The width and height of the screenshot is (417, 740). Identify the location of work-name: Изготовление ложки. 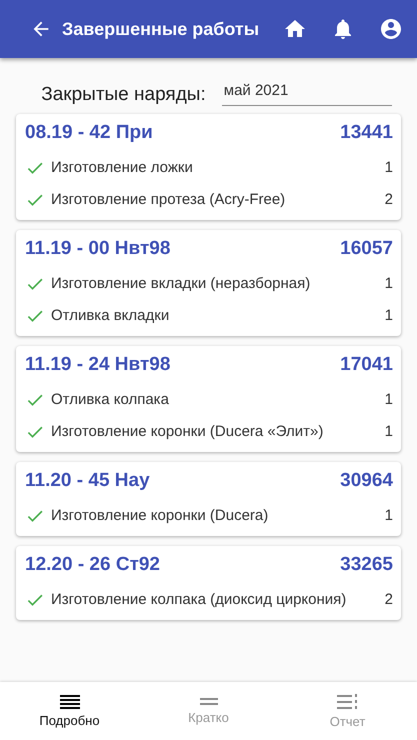
(122, 168).